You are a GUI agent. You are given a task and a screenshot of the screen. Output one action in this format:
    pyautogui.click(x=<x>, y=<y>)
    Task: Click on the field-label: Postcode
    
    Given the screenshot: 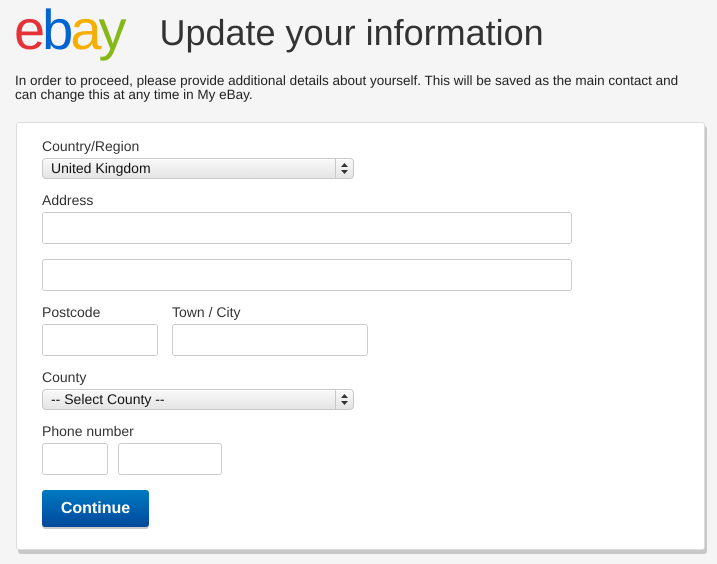 What is the action you would take?
    pyautogui.click(x=72, y=312)
    